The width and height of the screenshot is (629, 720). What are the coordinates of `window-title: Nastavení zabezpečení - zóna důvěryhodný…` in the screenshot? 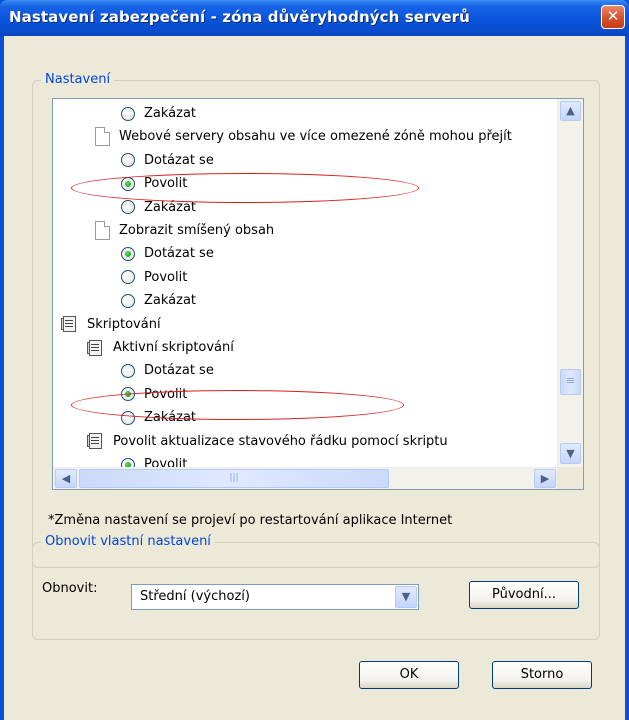 It's located at (239, 17).